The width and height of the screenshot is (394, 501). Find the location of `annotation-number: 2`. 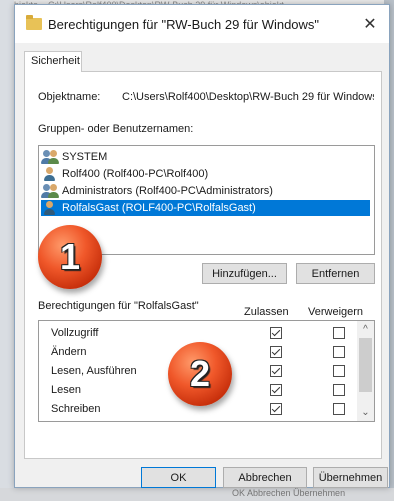

annotation-number: 2 is located at coordinates (200, 373).